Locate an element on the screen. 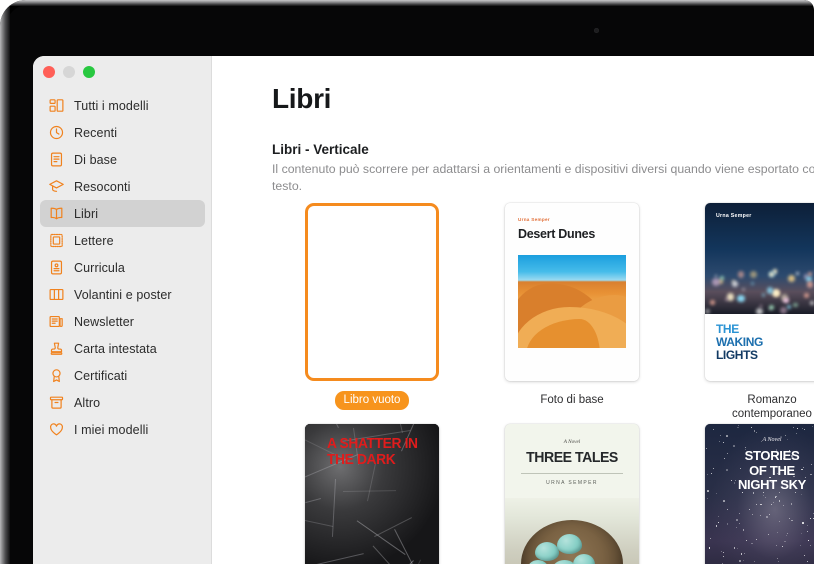 The height and width of the screenshot is (564, 814). template-thumbnail: Urna Semper Desert Dunes is located at coordinates (572, 292).